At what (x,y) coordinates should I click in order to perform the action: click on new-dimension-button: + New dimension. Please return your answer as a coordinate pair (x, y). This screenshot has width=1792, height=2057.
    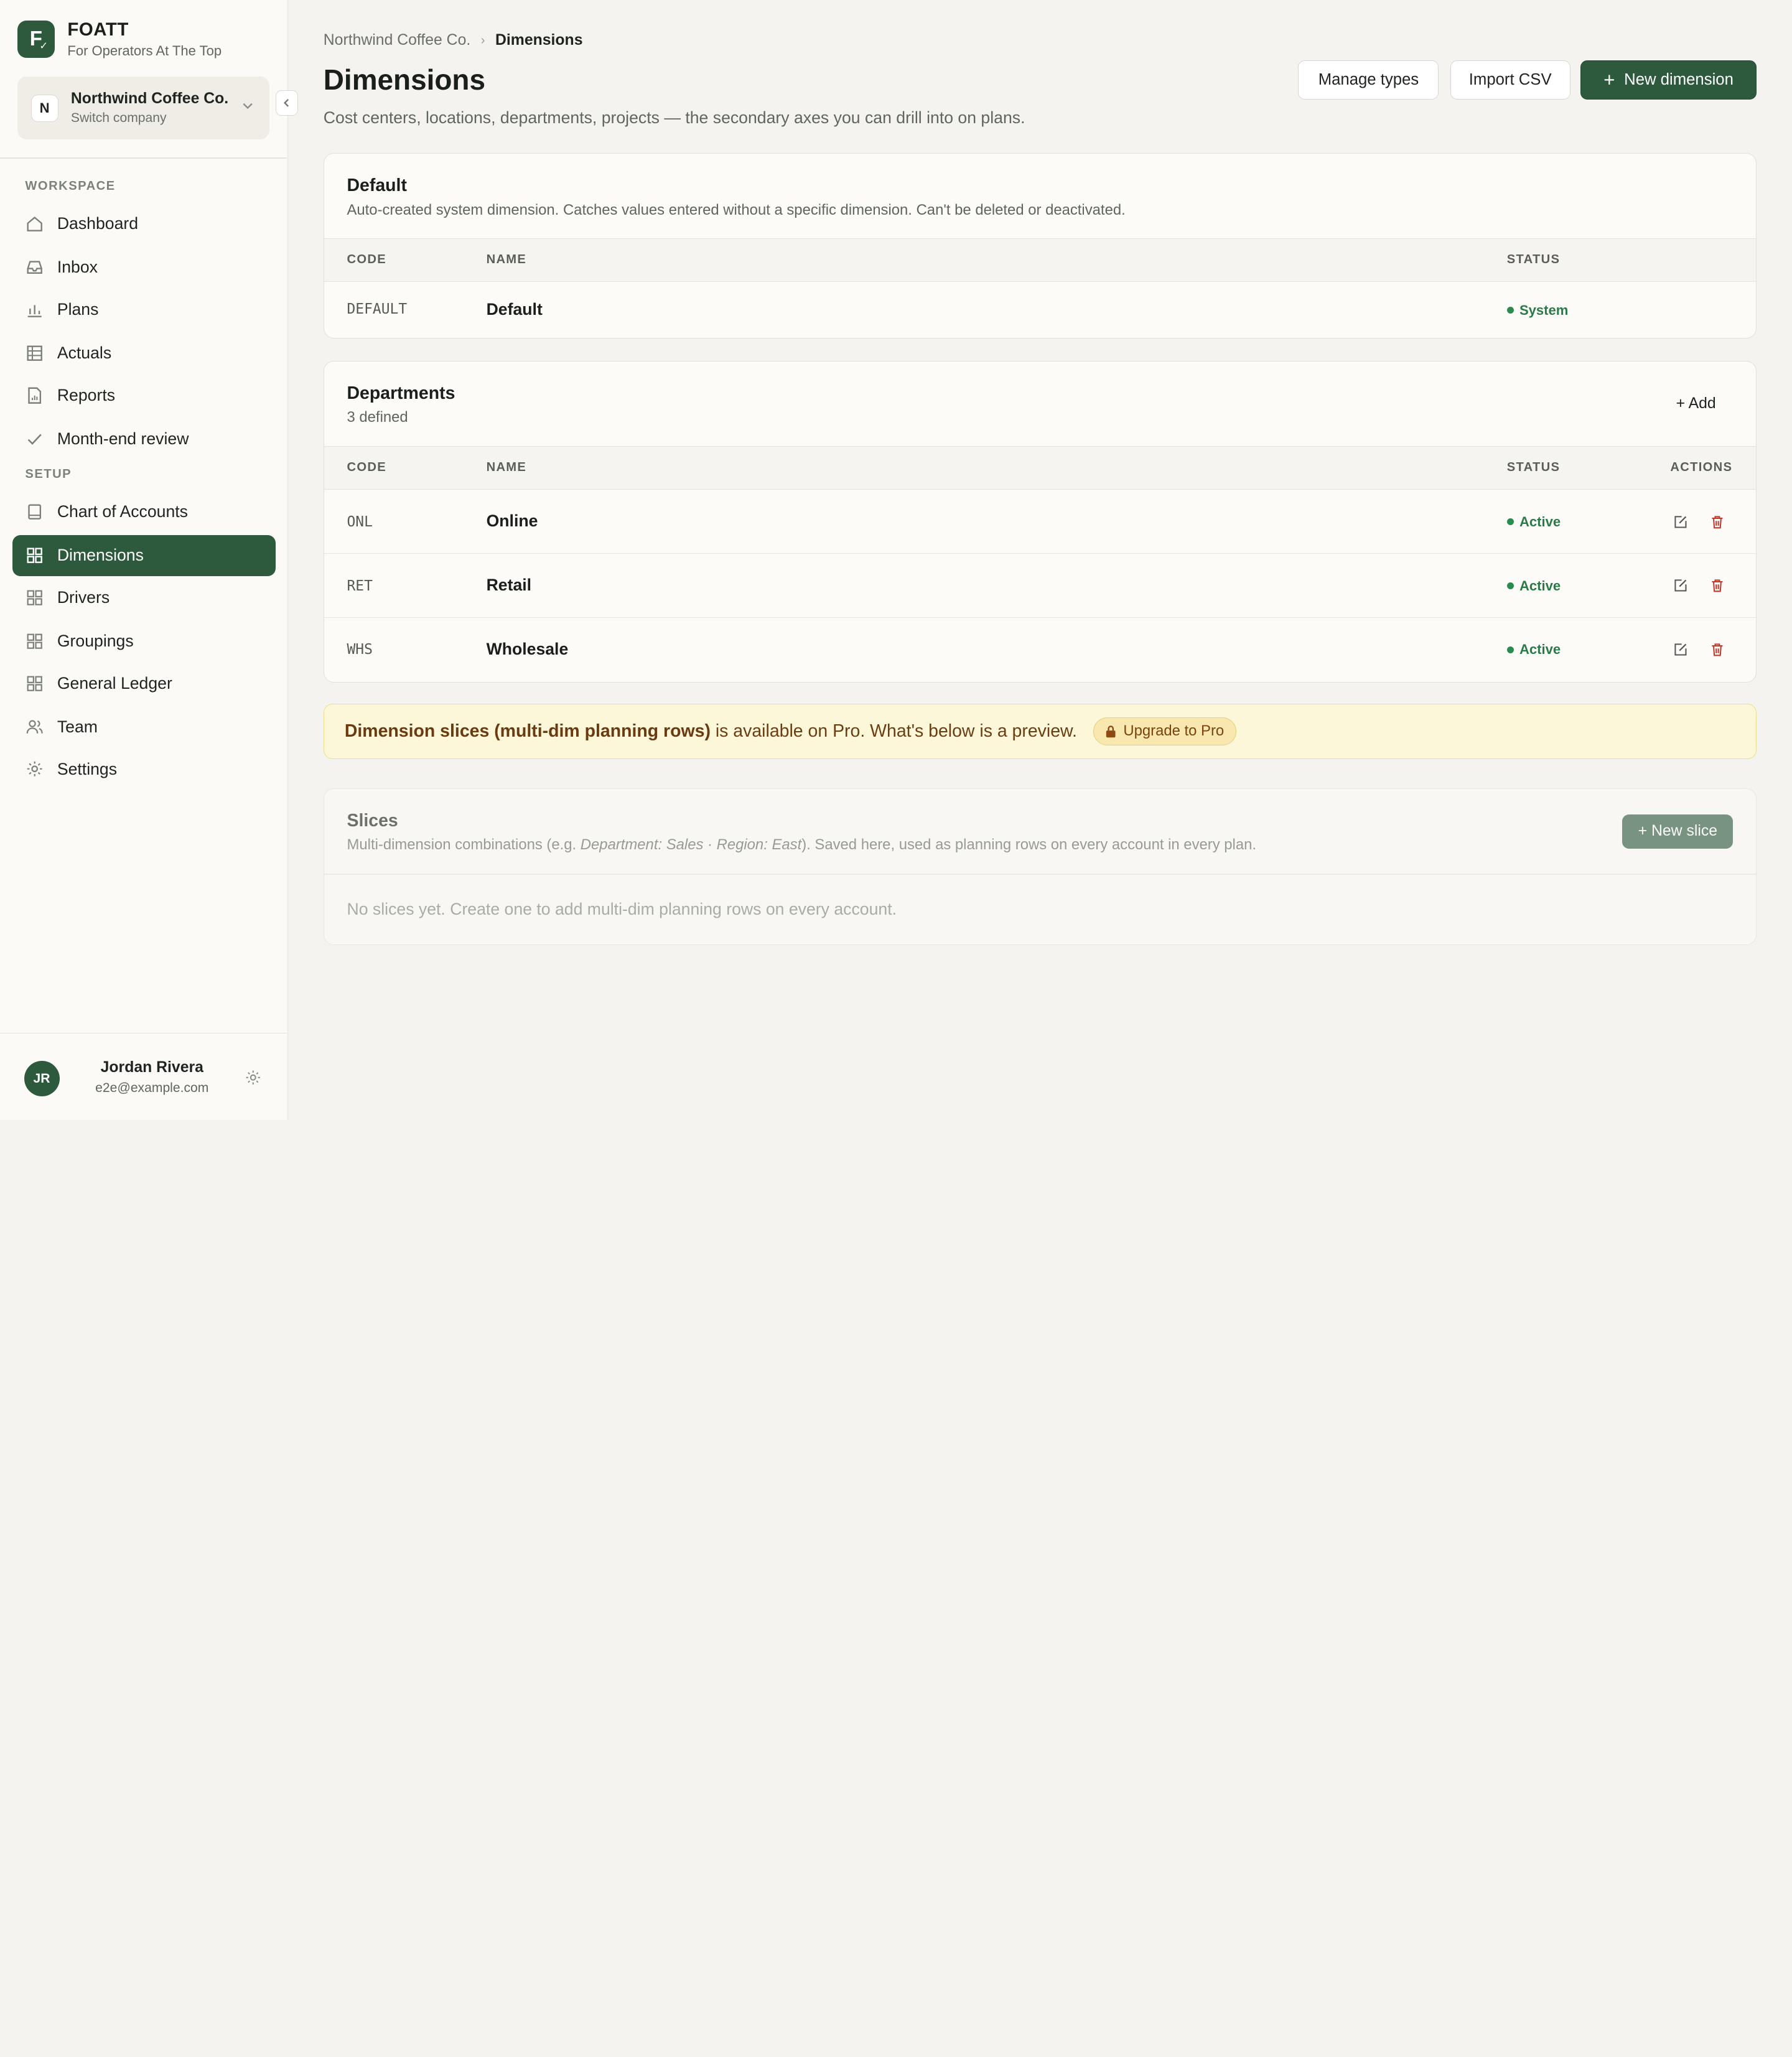
    Looking at the image, I should click on (1669, 80).